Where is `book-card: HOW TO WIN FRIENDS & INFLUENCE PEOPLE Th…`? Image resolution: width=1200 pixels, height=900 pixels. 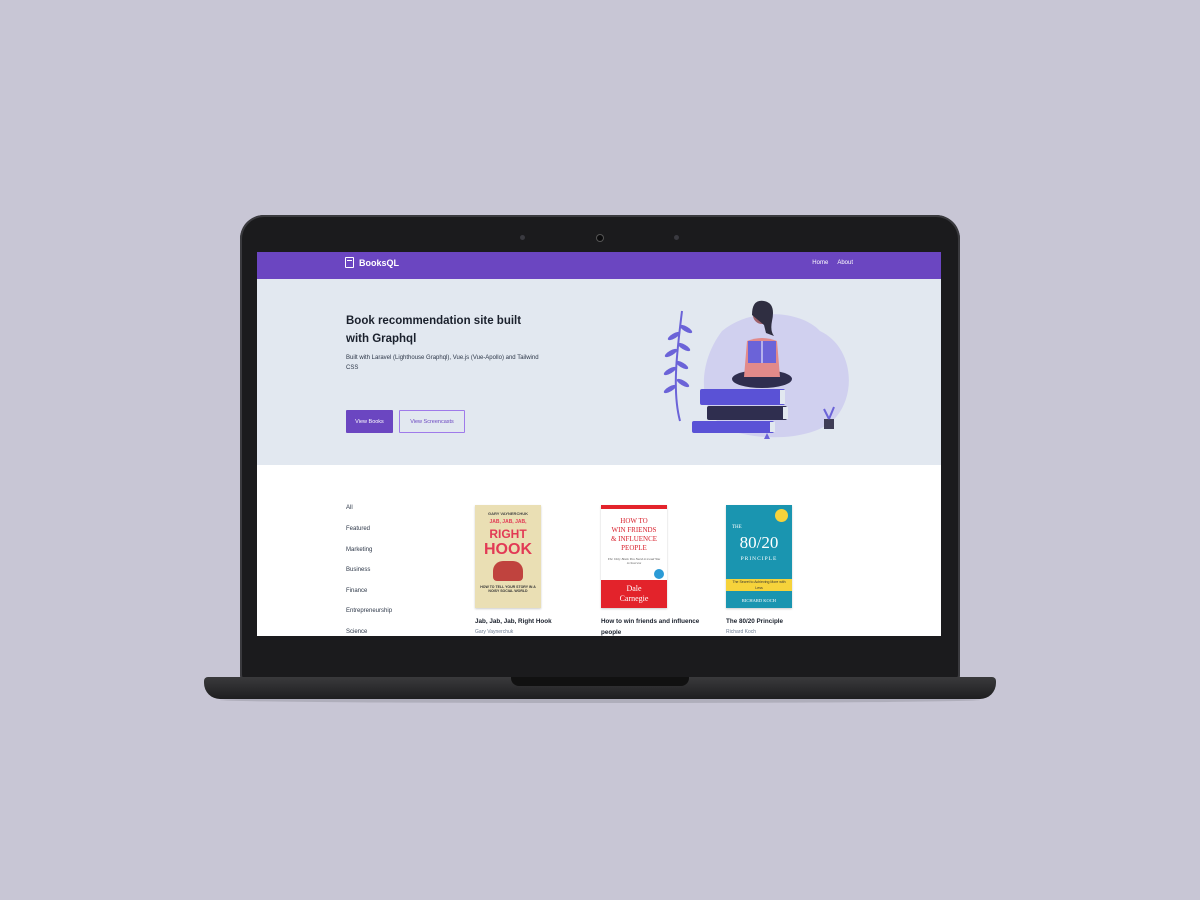 book-card: HOW TO WIN FRIENDS & INFLUENCE PEOPLE Th… is located at coordinates (656, 570).